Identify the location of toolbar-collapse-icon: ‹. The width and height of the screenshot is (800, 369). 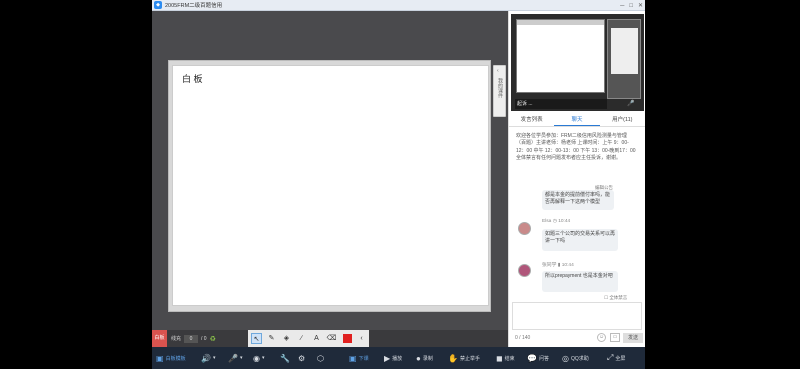
(361, 338).